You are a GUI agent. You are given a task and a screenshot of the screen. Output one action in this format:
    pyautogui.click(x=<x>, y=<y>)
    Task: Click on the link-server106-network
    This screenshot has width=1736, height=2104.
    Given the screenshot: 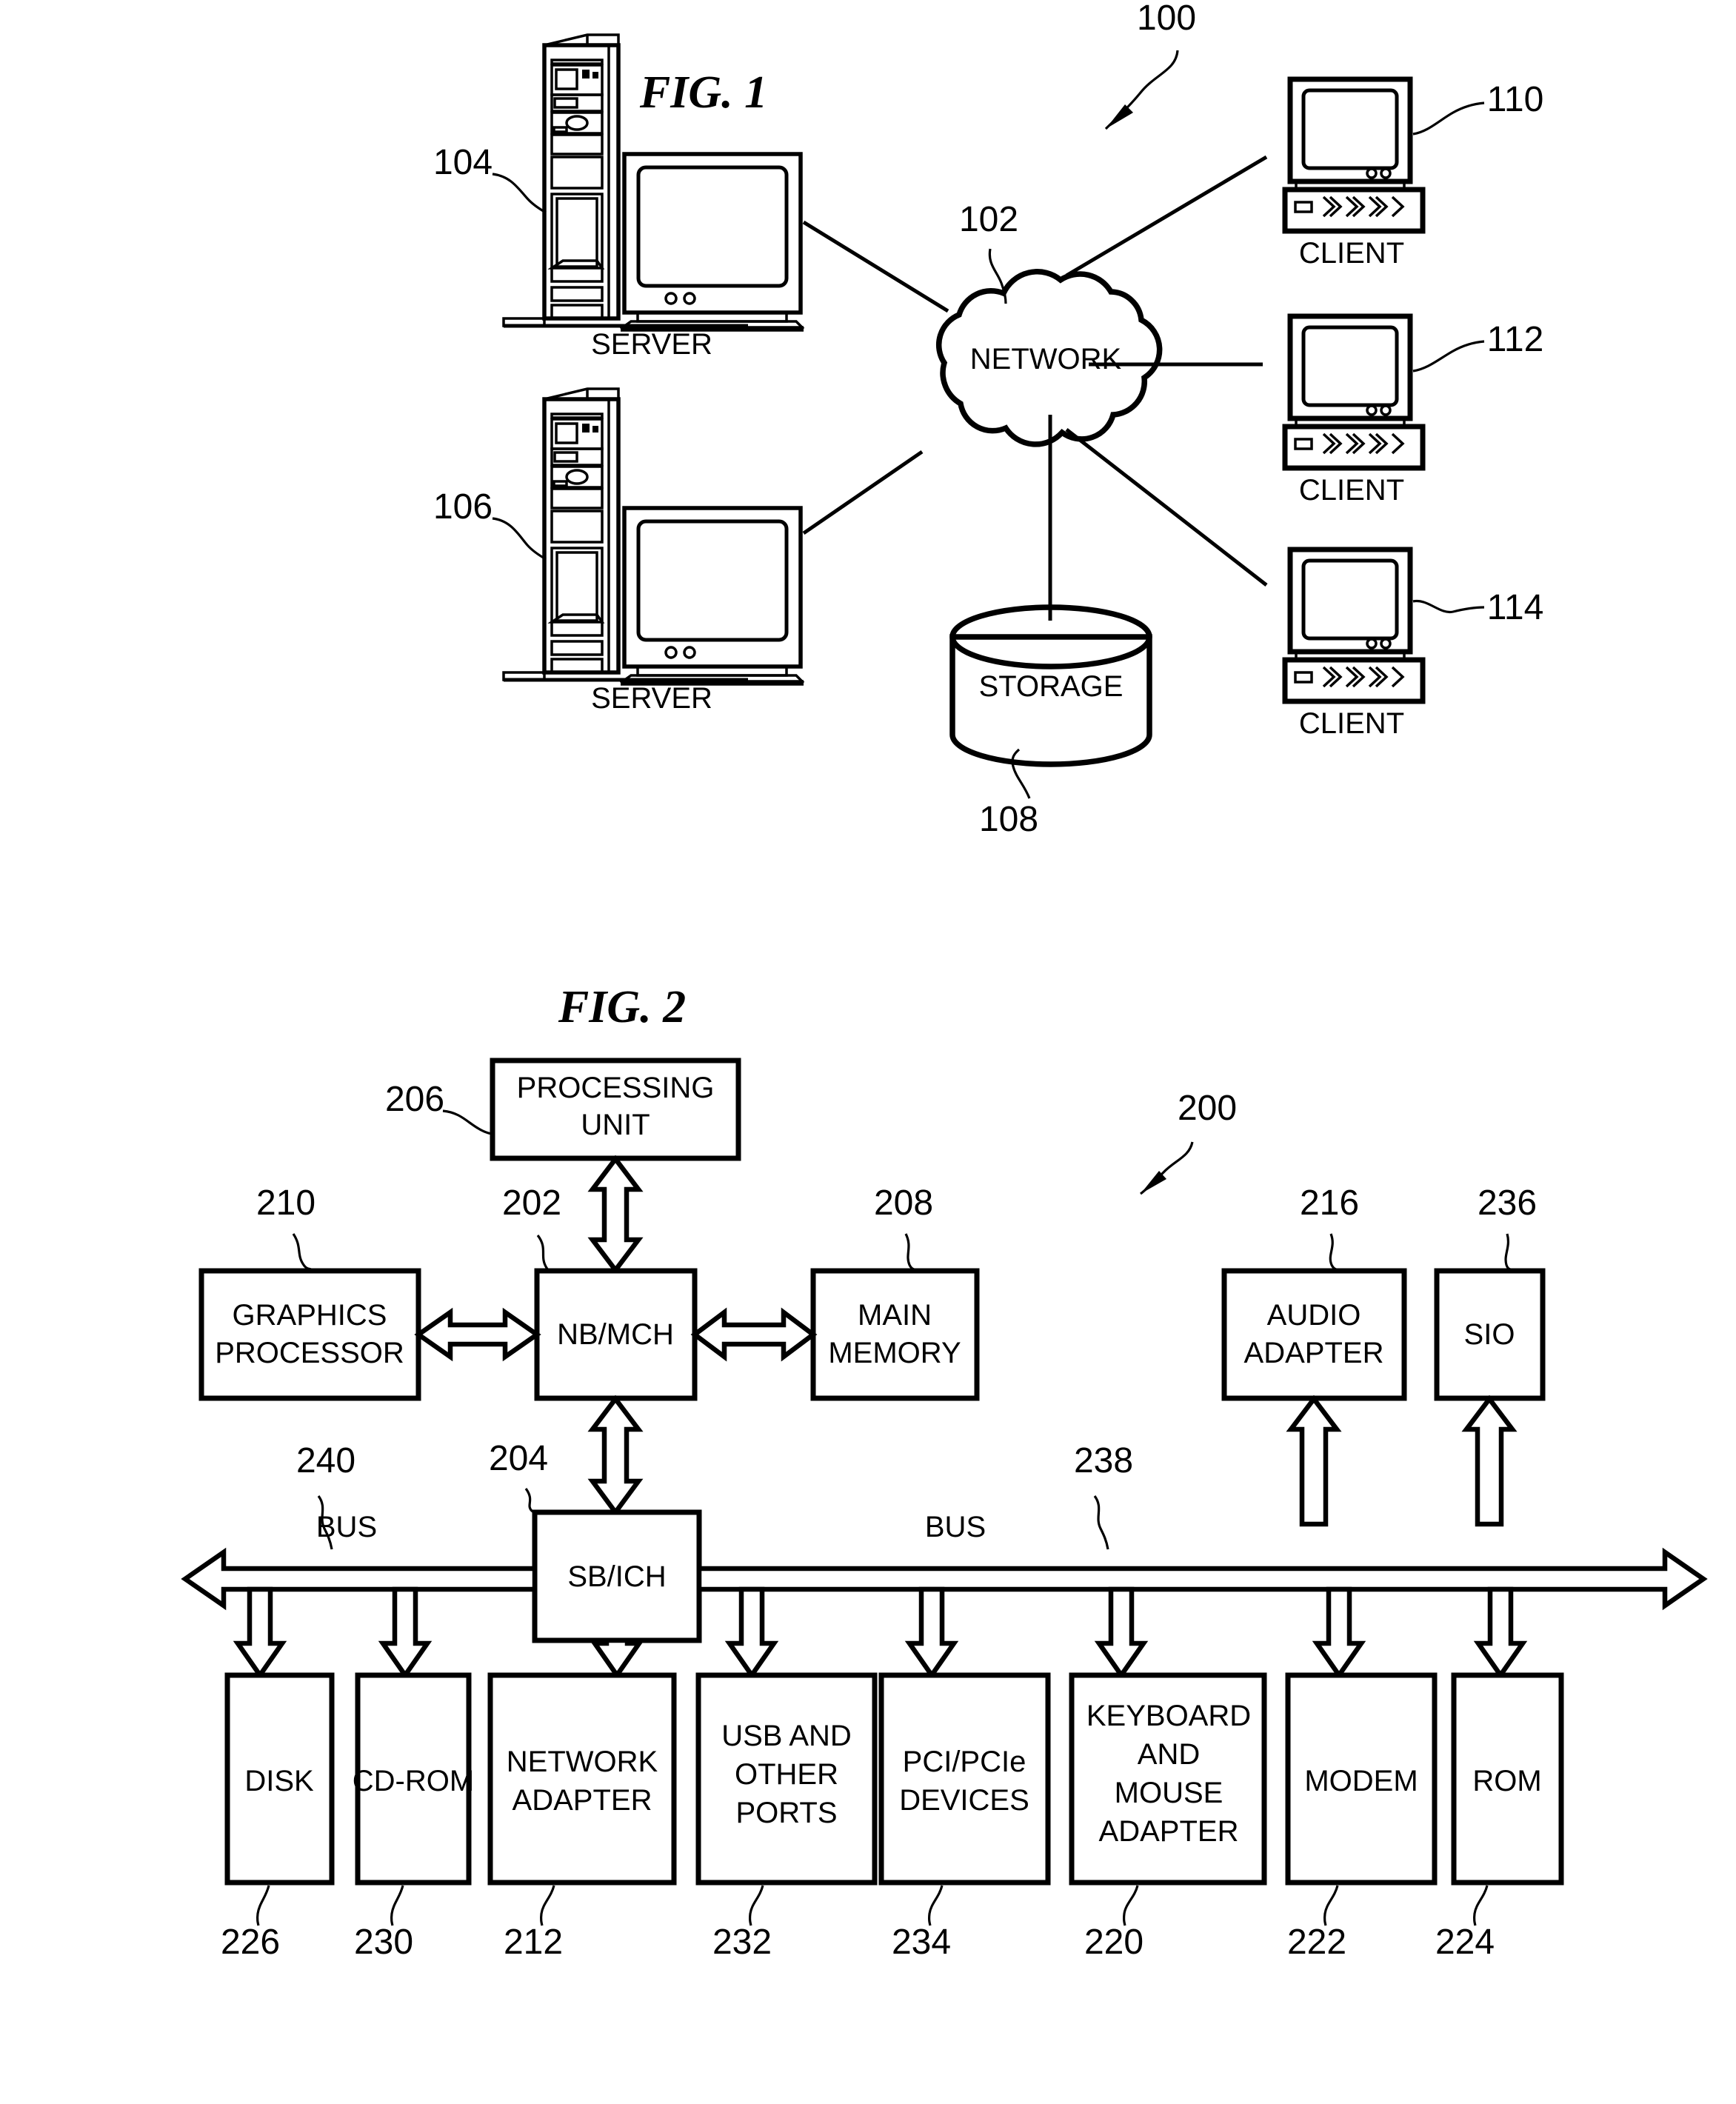 What is the action you would take?
    pyautogui.click(x=863, y=492)
    